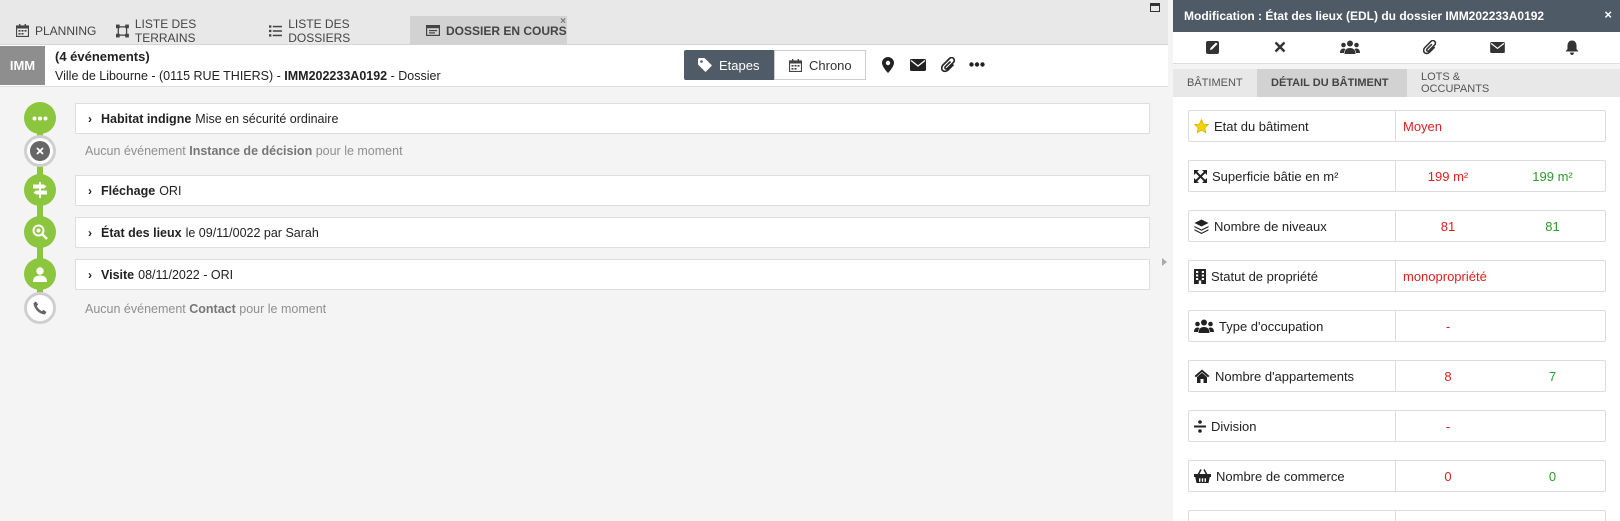  I want to click on tab-batiment: BÂTIMENT, so click(1215, 83).